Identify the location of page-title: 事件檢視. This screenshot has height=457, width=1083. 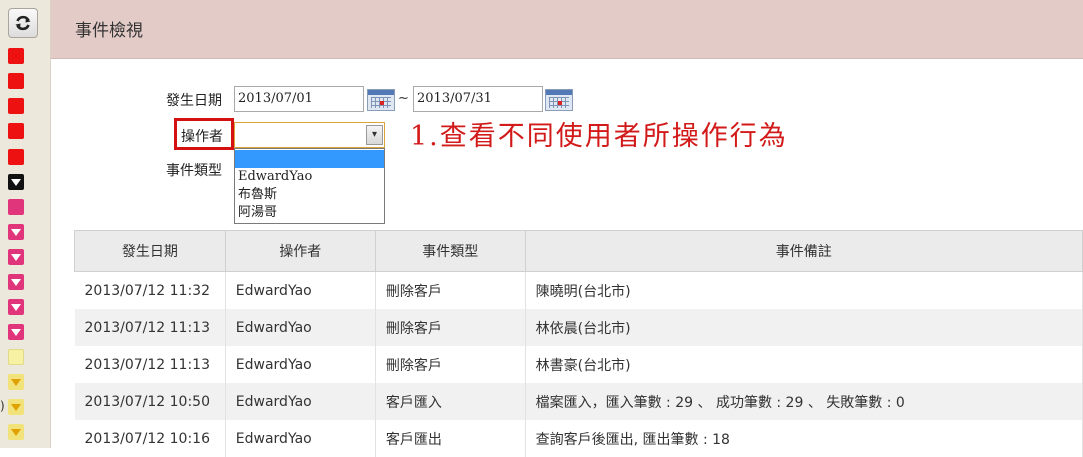
(109, 31).